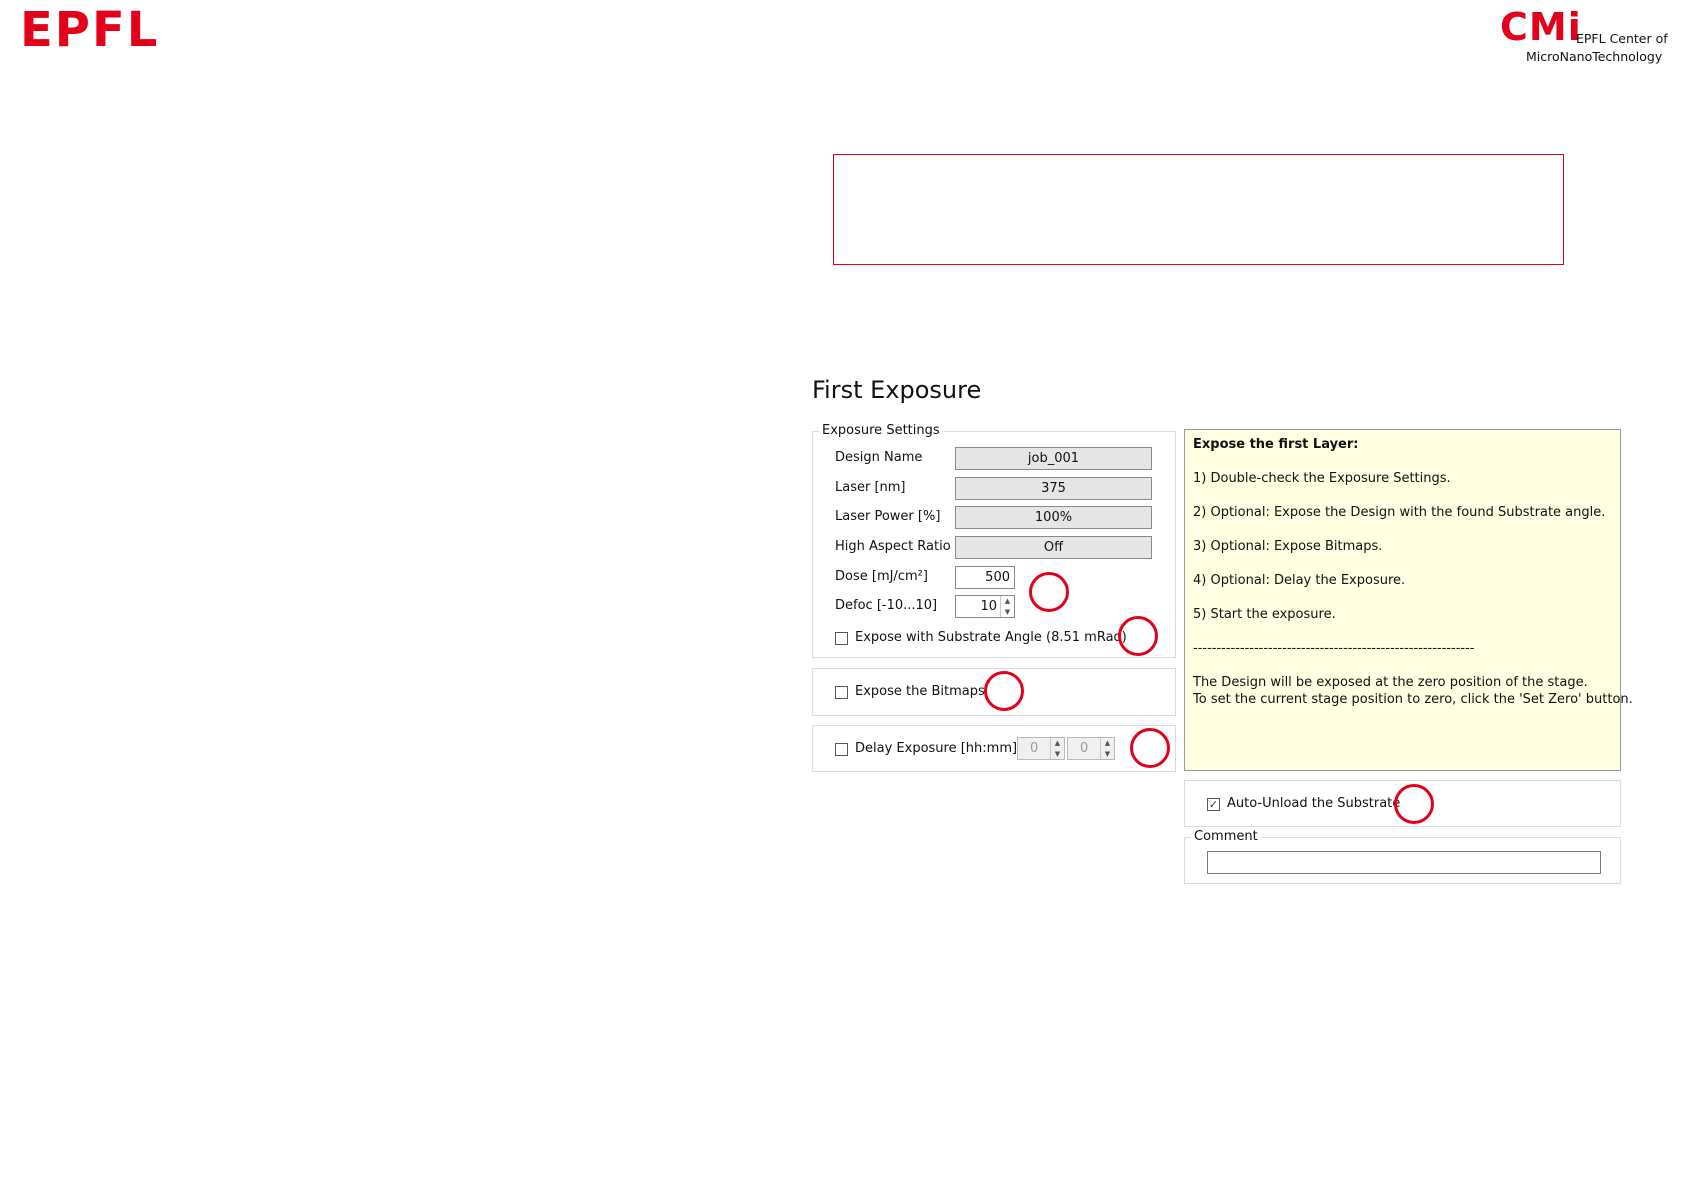 This screenshot has height=1191, width=1684. What do you see at coordinates (1091, 748) in the screenshot?
I see `delay-minutes-stepper: 0 ▲ ▼` at bounding box center [1091, 748].